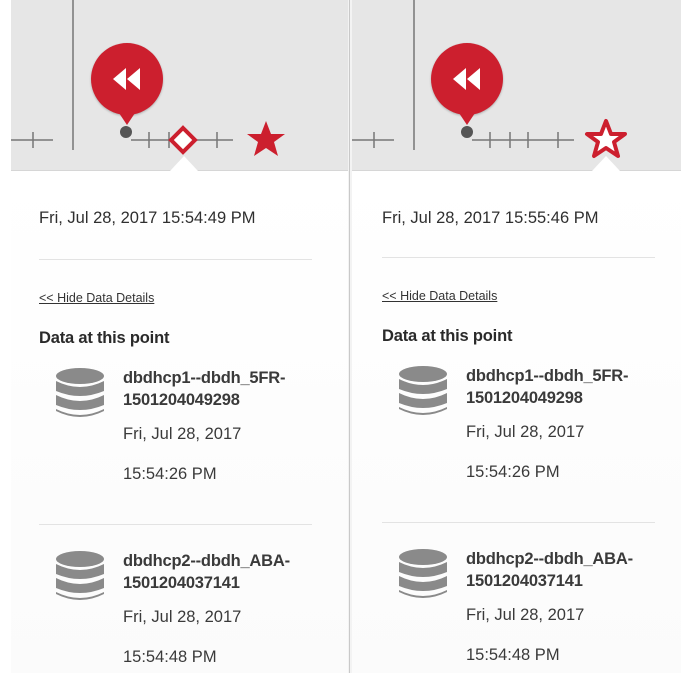 The image size is (681, 673). Describe the element at coordinates (490, 218) in the screenshot. I see `snapshot-timestamp: Fri, Jul 28, 2017 15:55:46 PM` at that location.